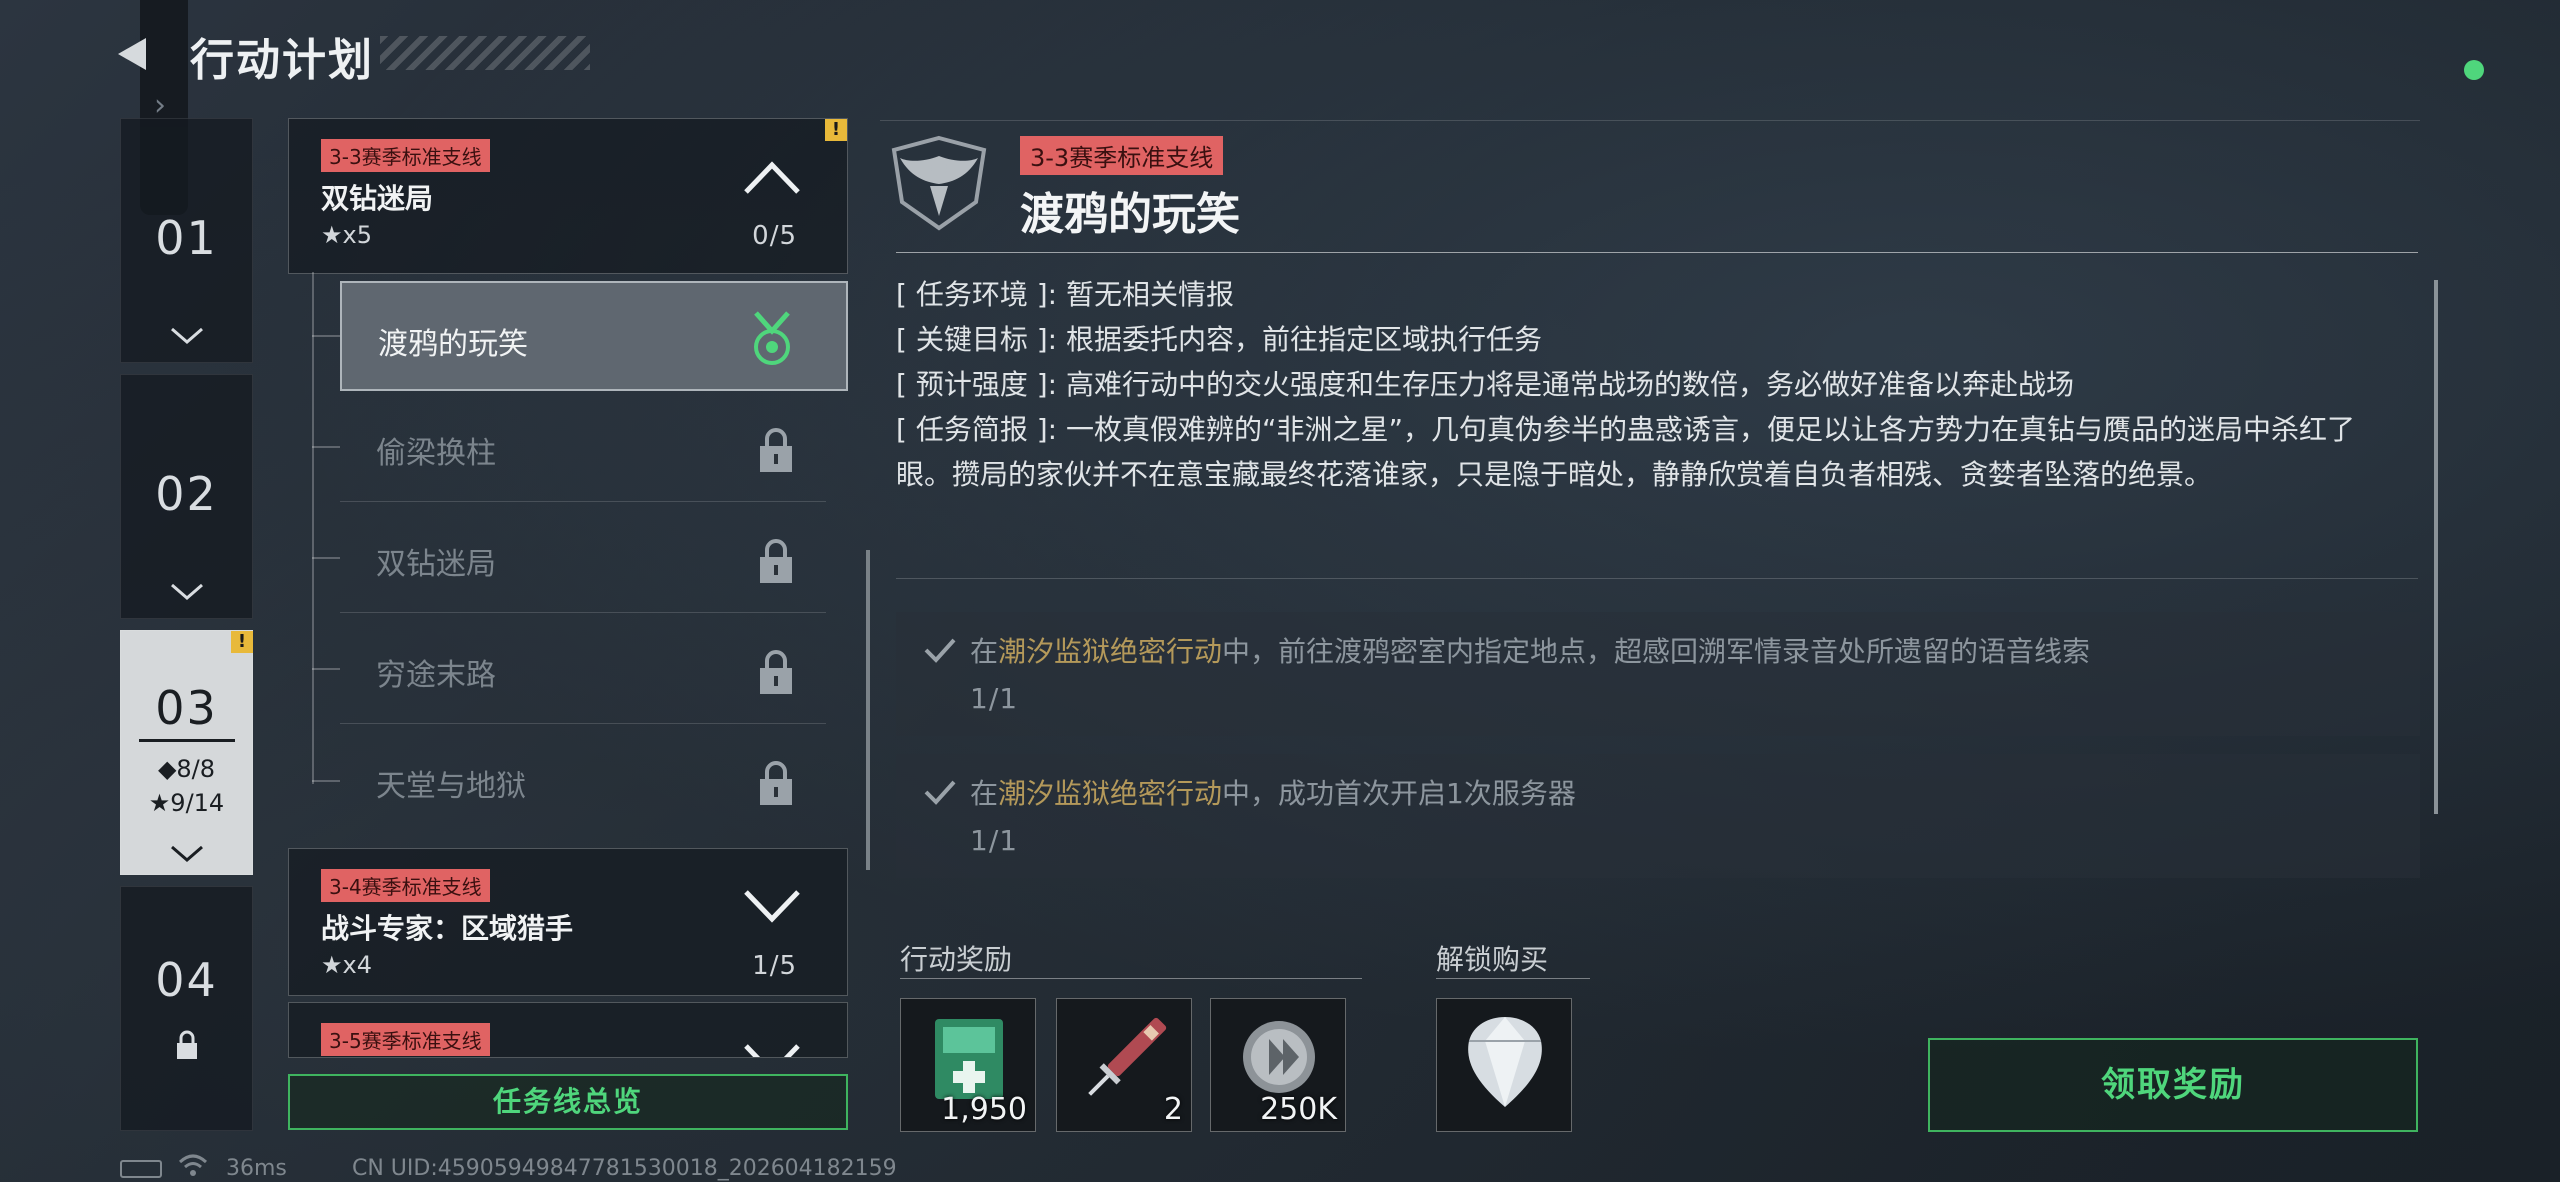 This screenshot has width=2560, height=1182. What do you see at coordinates (1273, 793) in the screenshot?
I see `objective-text: 在潮汐监狱绝密行动中，成功首次开启1次服务器` at bounding box center [1273, 793].